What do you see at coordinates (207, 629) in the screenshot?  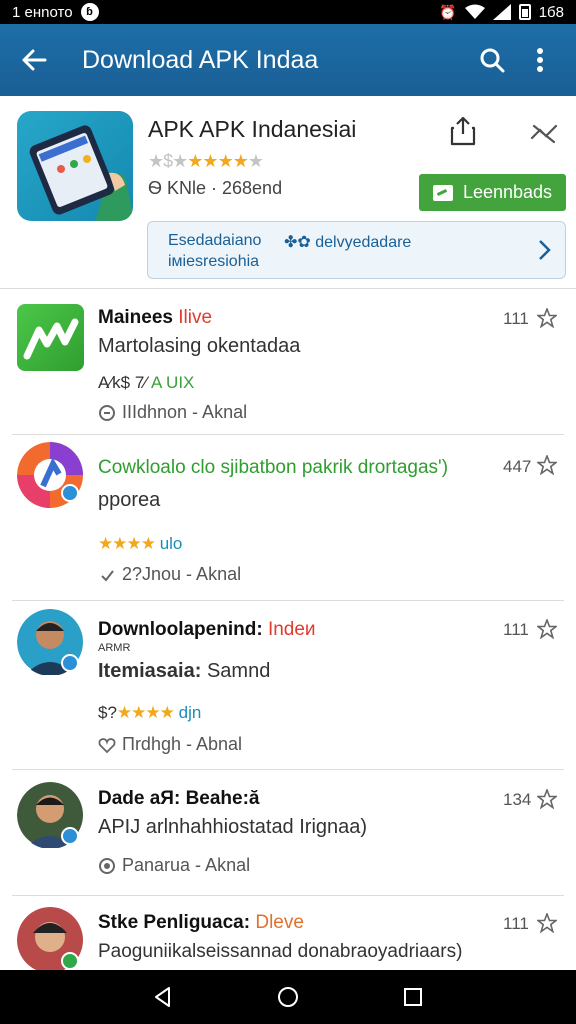 I see `row-title: Downloolapenind: Indeи` at bounding box center [207, 629].